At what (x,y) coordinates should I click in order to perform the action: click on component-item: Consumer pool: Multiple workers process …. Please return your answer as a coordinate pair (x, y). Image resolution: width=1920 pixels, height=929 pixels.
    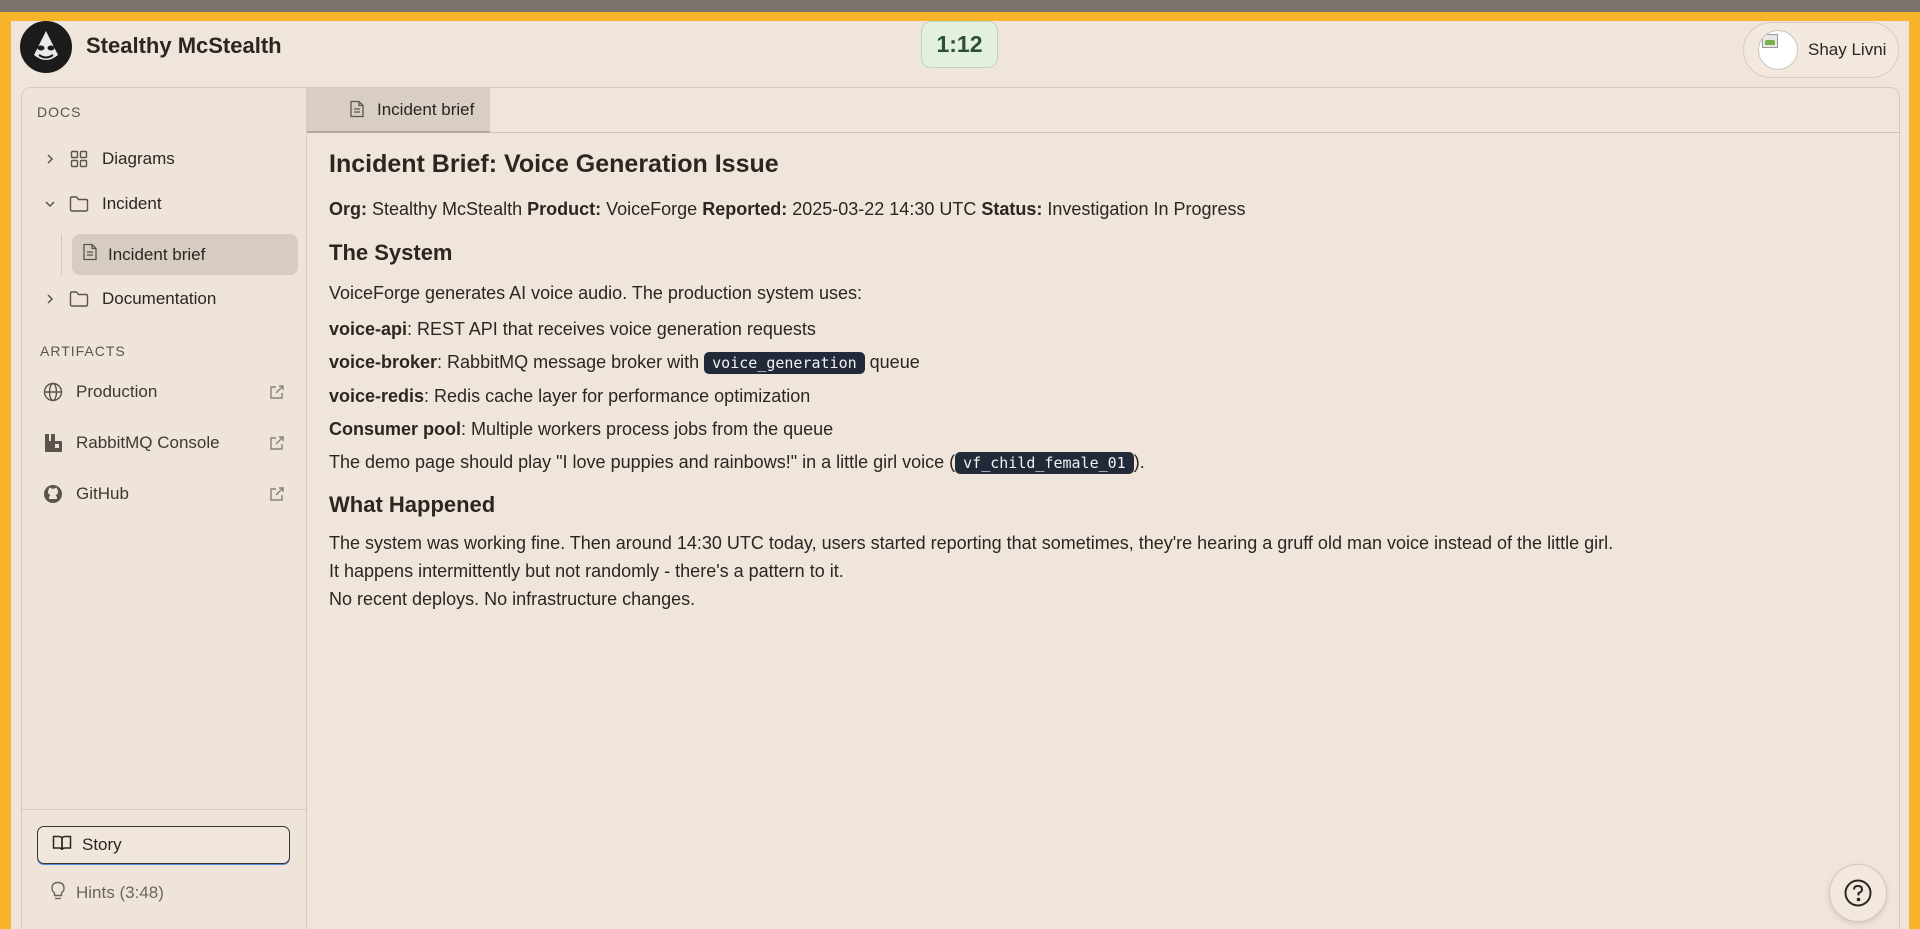
    Looking at the image, I should click on (1099, 429).